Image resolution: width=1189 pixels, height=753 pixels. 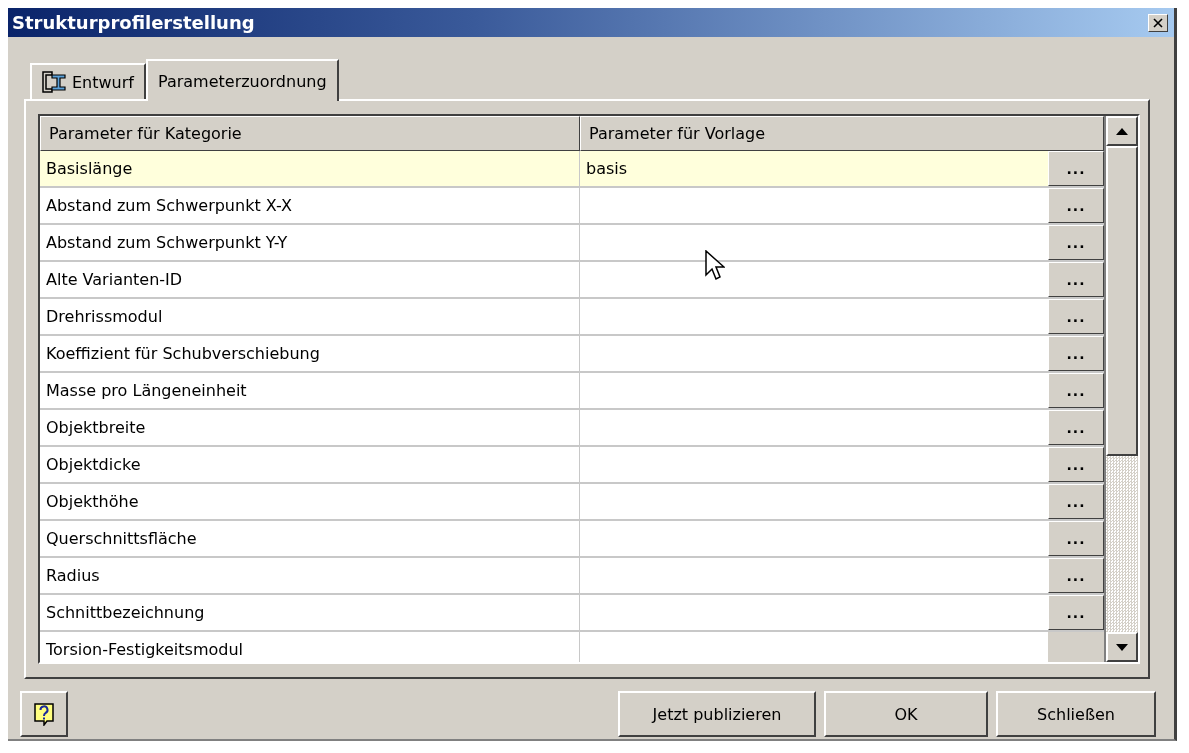 What do you see at coordinates (606, 168) in the screenshot?
I see `table-cell-text: basis` at bounding box center [606, 168].